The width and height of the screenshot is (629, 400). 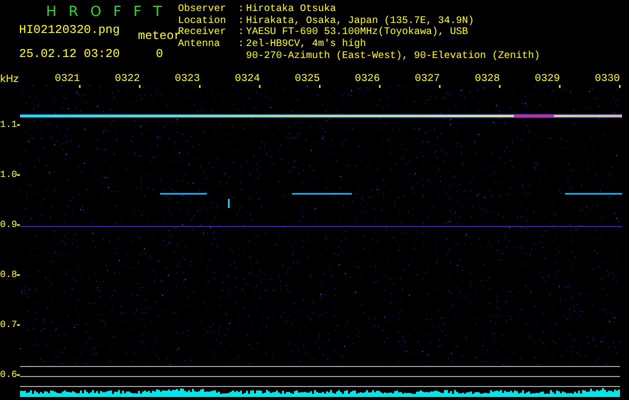 I want to click on field-value: 90-270-Azimuth (East-West), 90-Elevation (Zenith), so click(x=393, y=56).